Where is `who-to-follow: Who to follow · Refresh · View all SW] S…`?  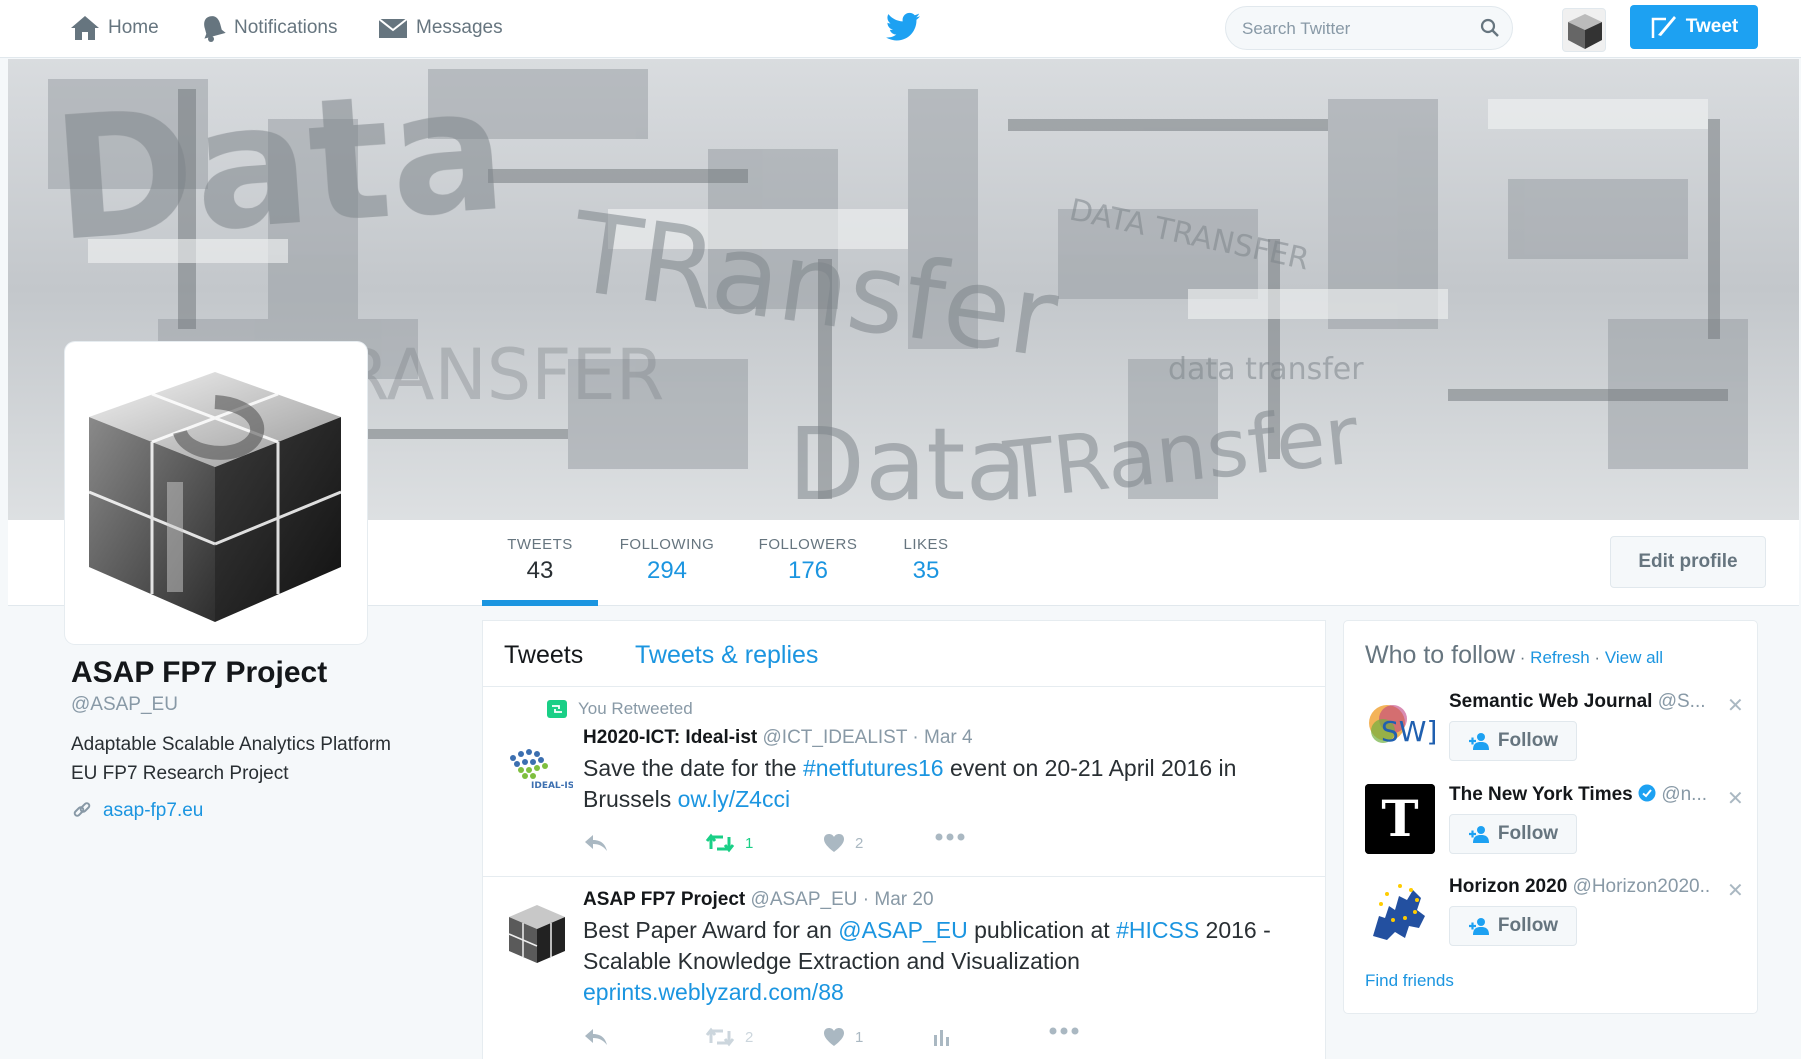
who-to-follow: Who to follow · Refresh · View all SW] S… is located at coordinates (1550, 817).